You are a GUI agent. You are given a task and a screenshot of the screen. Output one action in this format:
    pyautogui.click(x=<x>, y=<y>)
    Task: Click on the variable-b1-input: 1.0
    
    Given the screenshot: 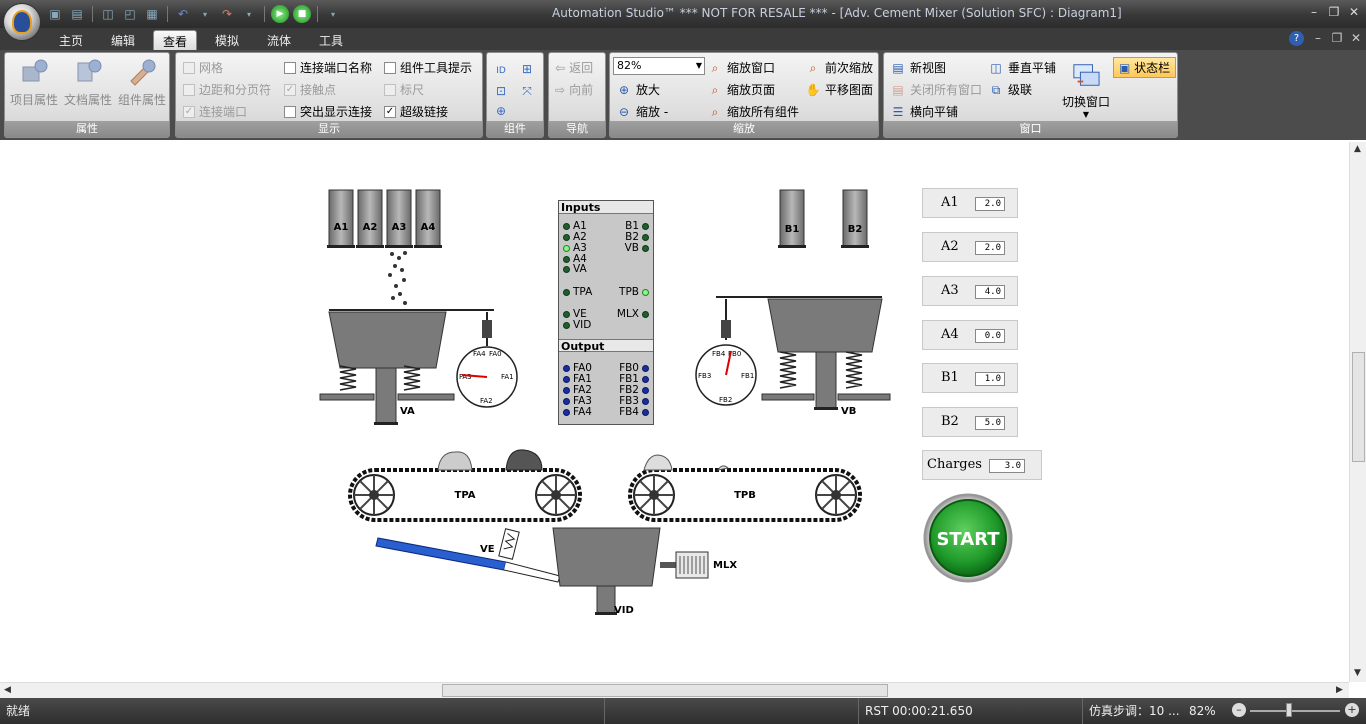 What is the action you would take?
    pyautogui.click(x=990, y=379)
    